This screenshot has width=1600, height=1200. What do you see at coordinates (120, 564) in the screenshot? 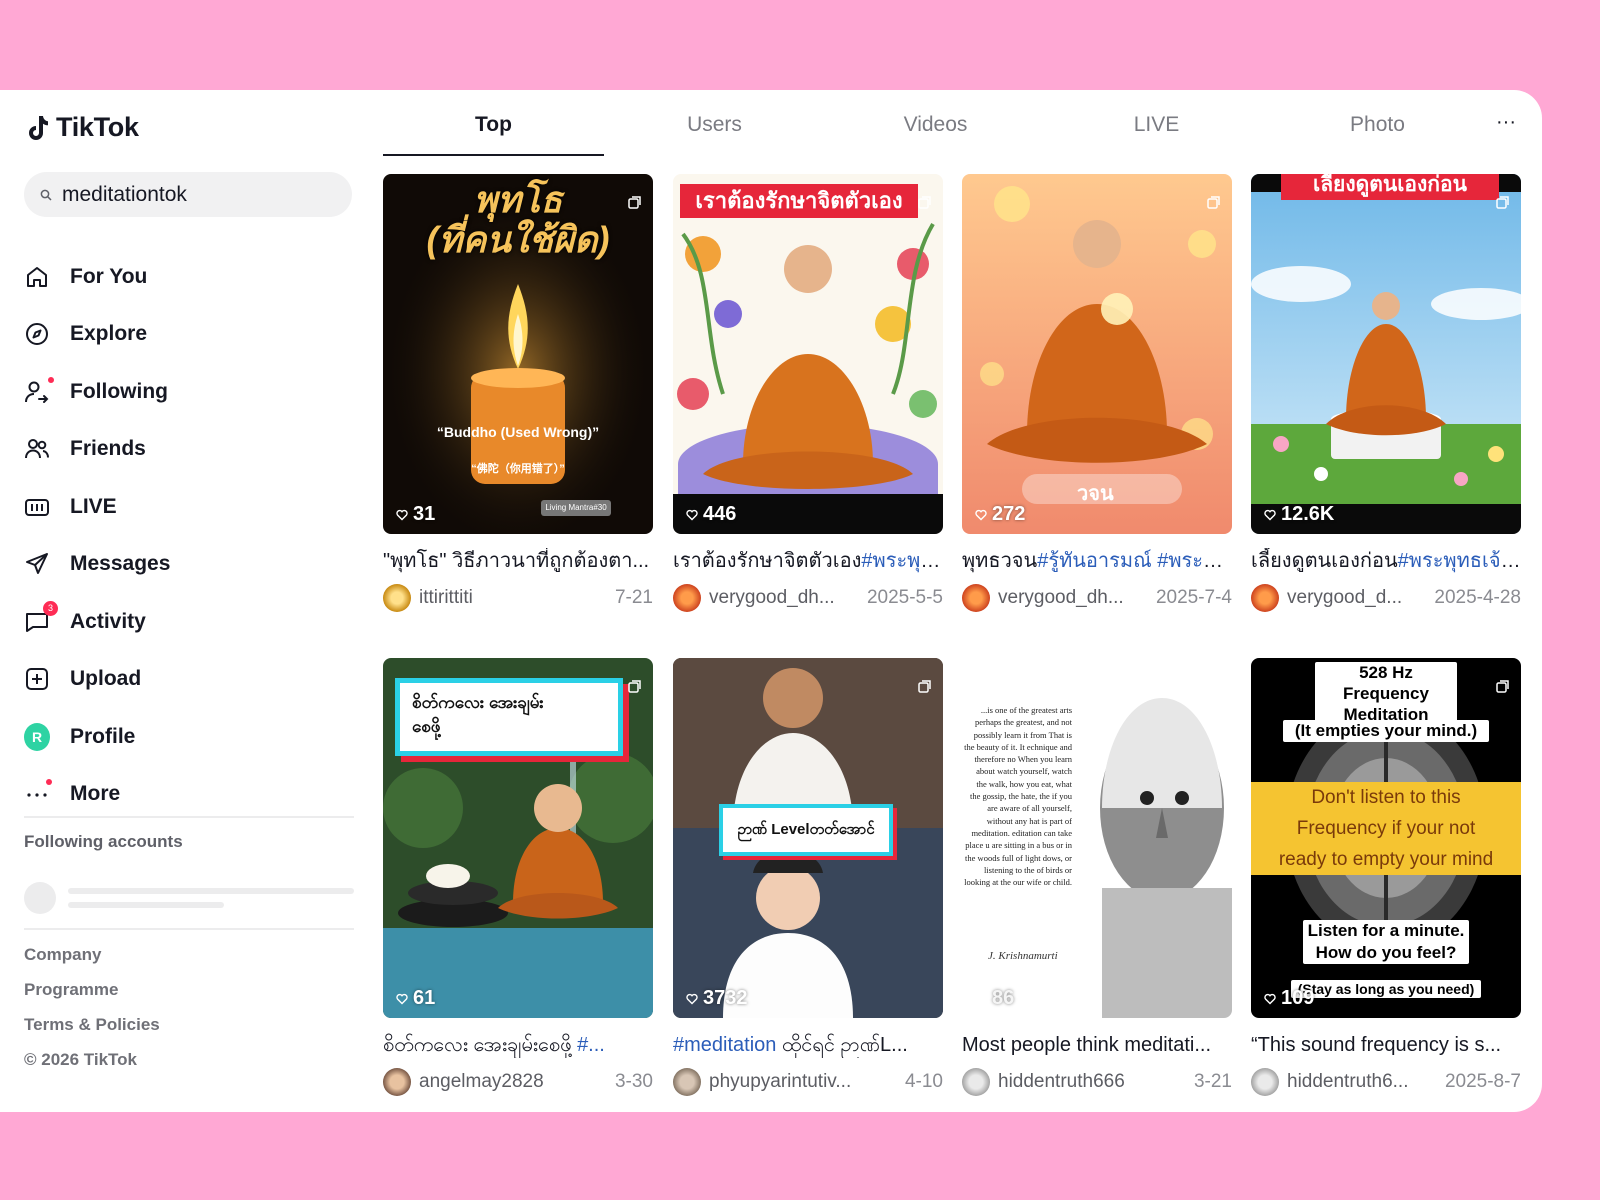
I see `nav-label: Messages` at bounding box center [120, 564].